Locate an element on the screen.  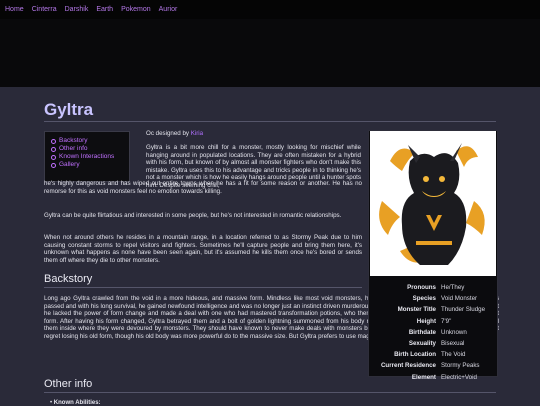
character-portrait is located at coordinates (433, 203).